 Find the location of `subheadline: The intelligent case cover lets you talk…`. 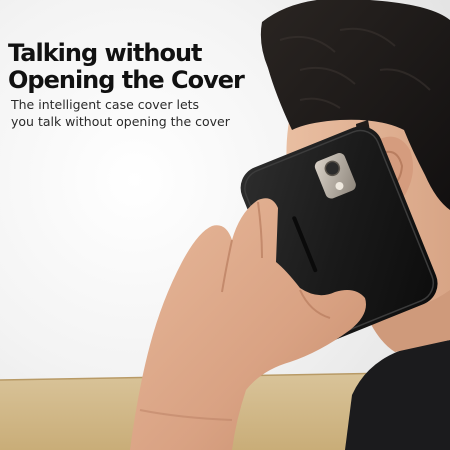

subheadline: The intelligent case cover lets you talk… is located at coordinates (120, 113).